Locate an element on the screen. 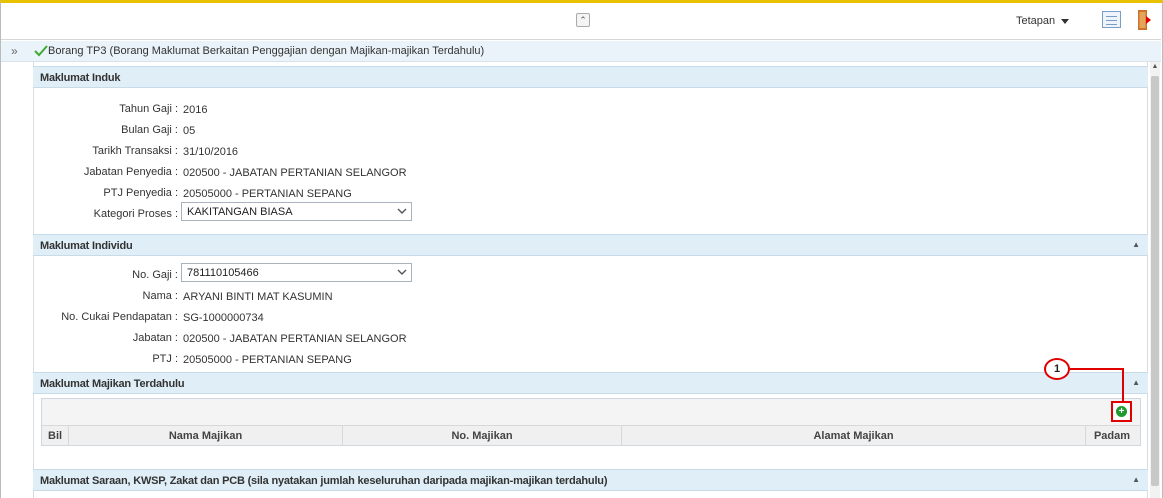  add-icon: + is located at coordinates (1121, 411).